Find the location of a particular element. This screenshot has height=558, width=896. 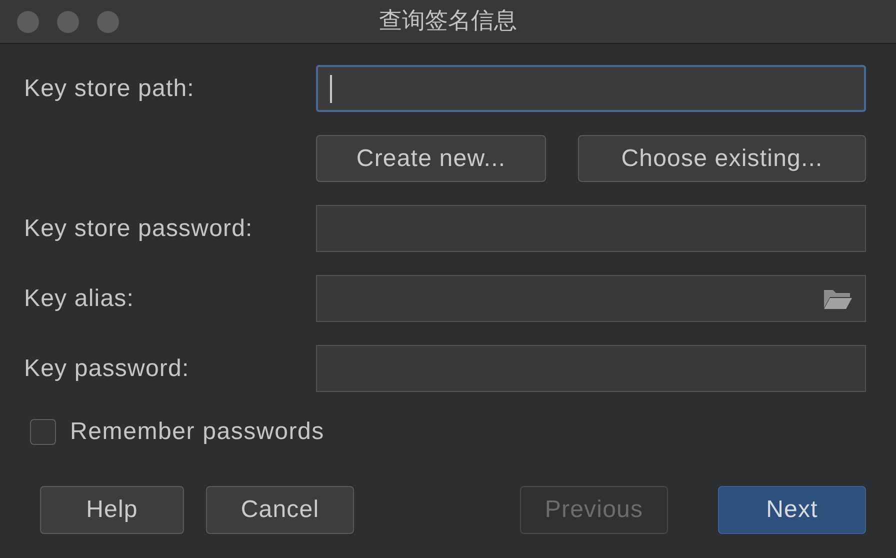

checkbox is located at coordinates (43, 432).